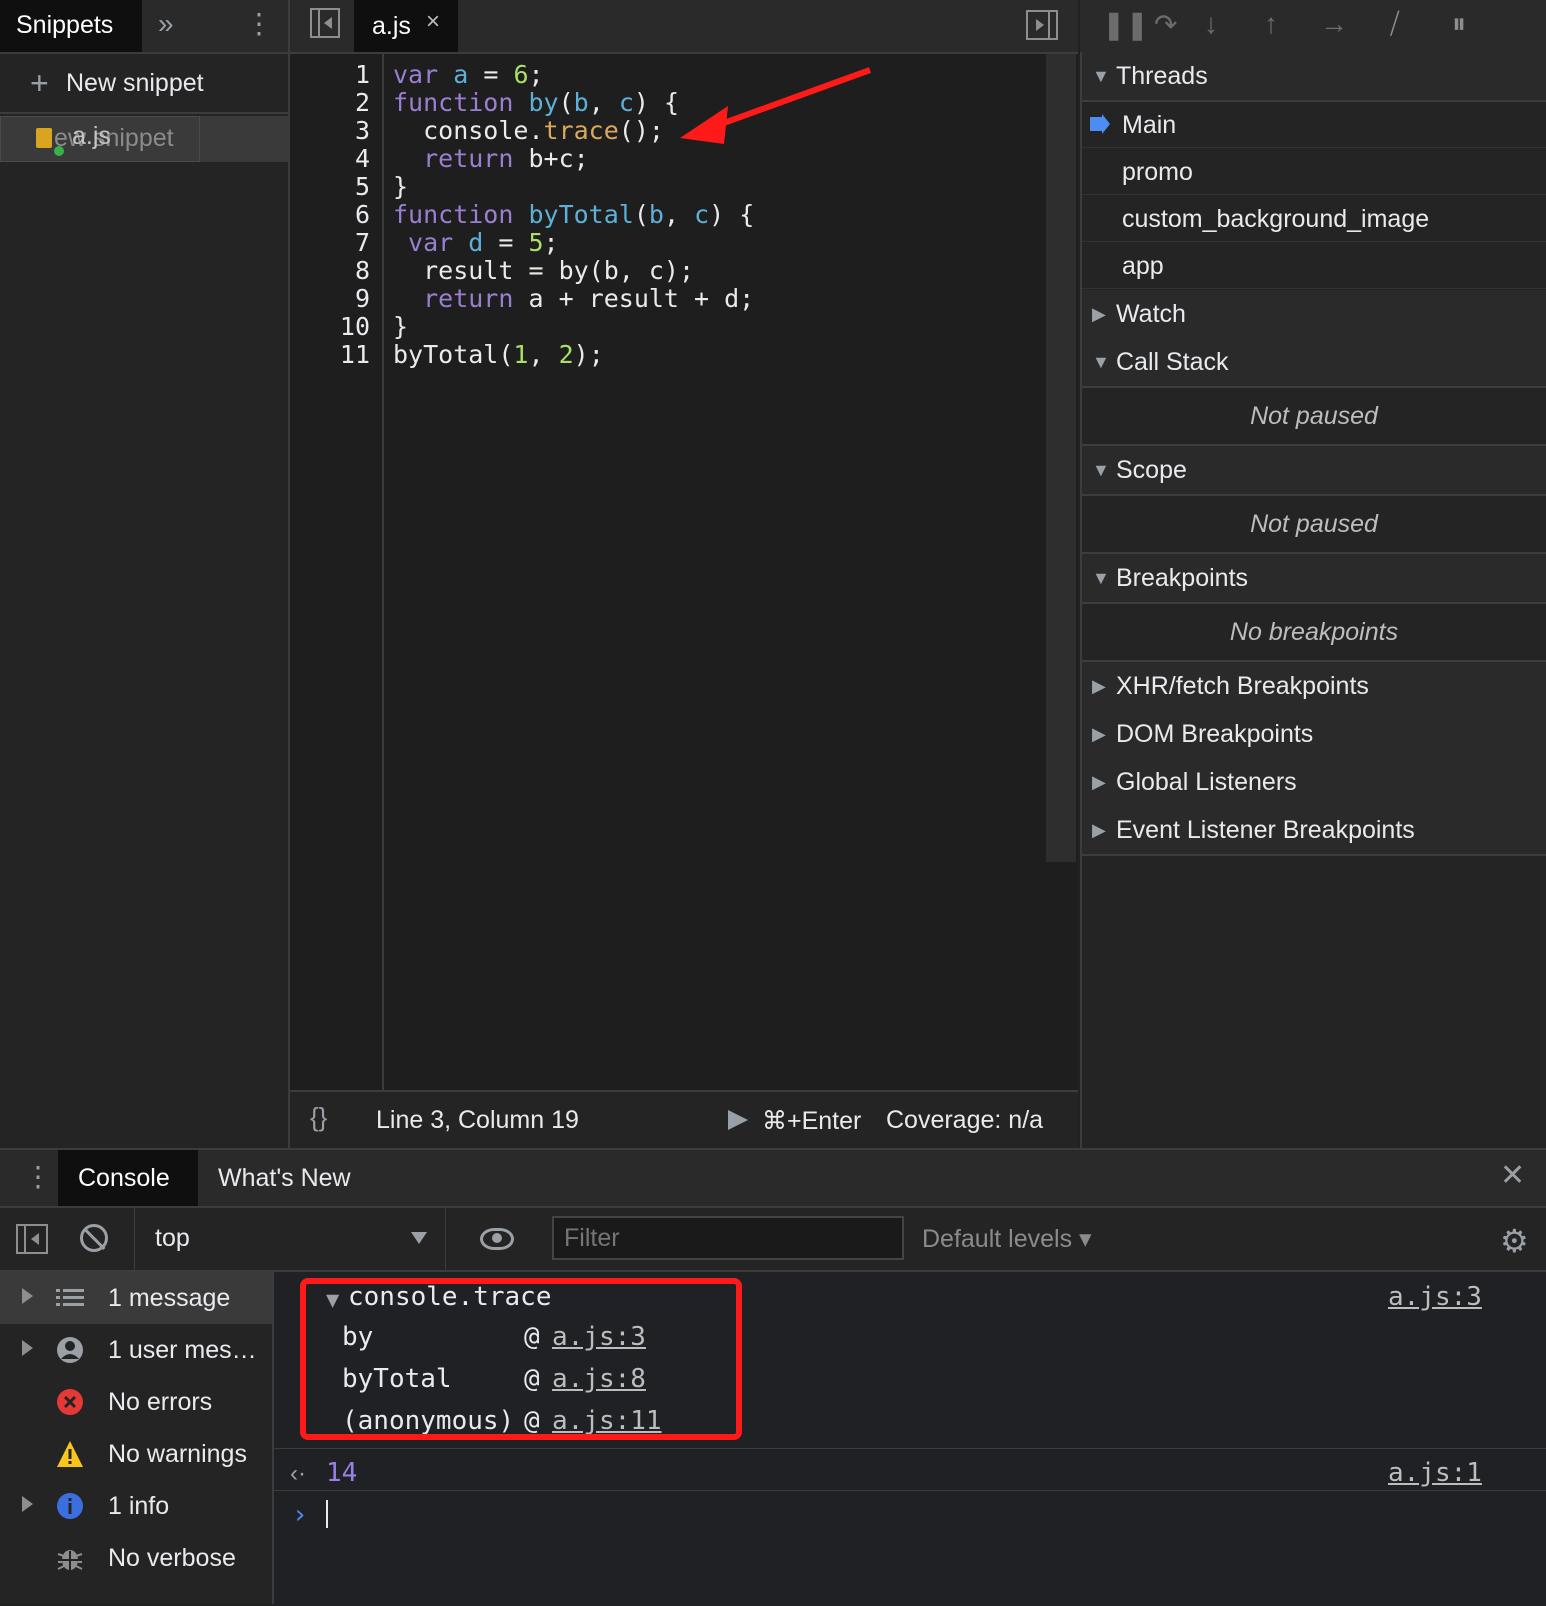  I want to click on log-levels-dropdown: Default levels ▾, so click(1007, 1239).